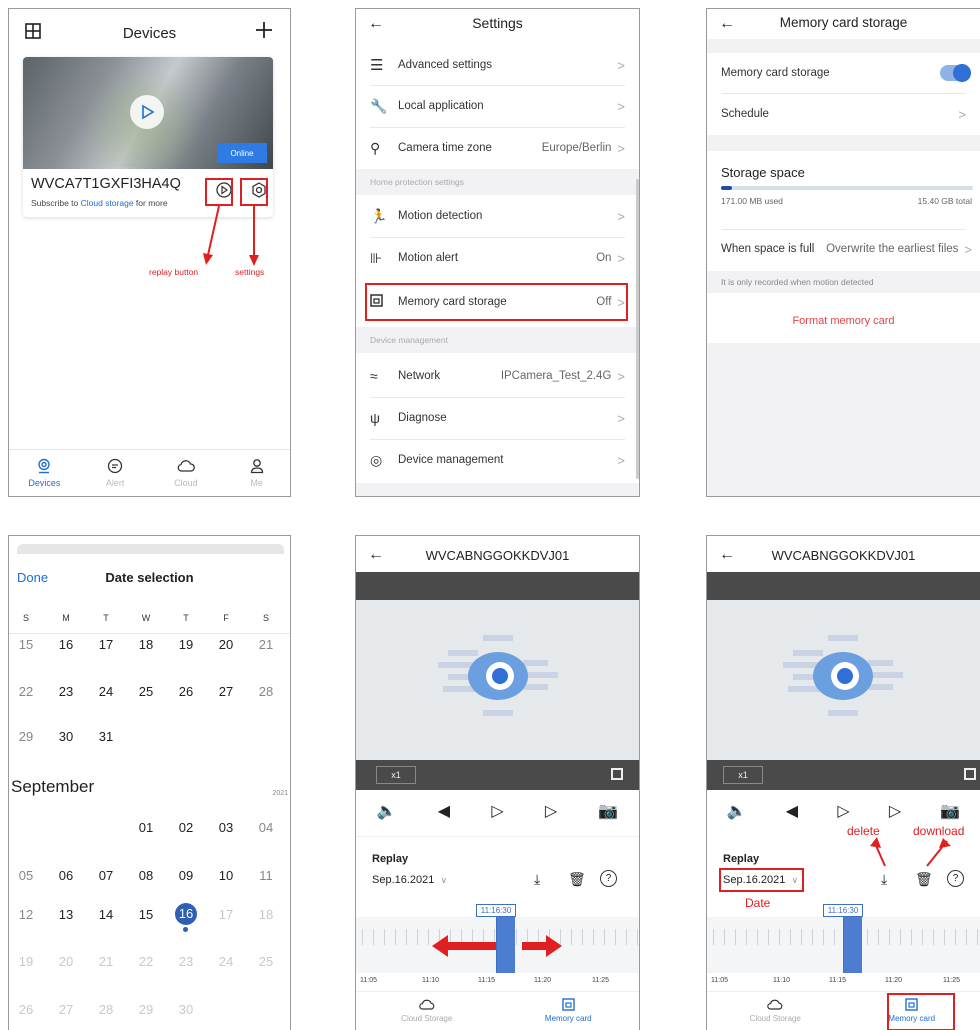 The image size is (980, 1030). Describe the element at coordinates (409, 880) in the screenshot. I see `date-dropdown: Sep.16.2021 ∨` at that location.